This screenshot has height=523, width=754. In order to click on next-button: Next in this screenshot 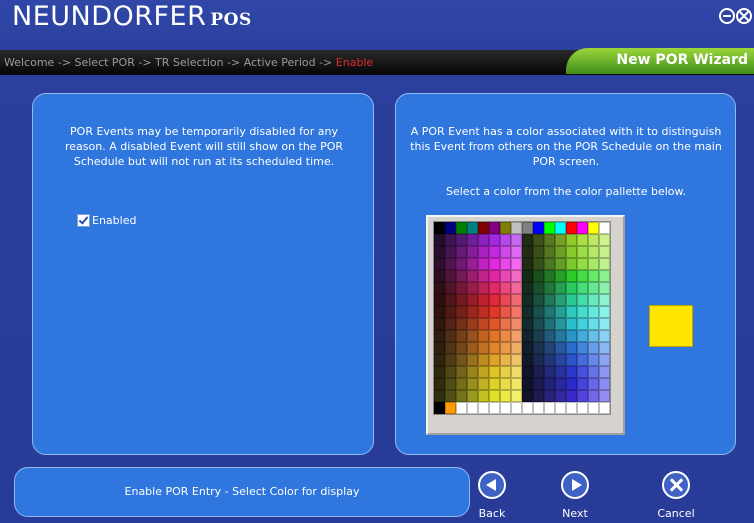, I will do `click(575, 495)`.